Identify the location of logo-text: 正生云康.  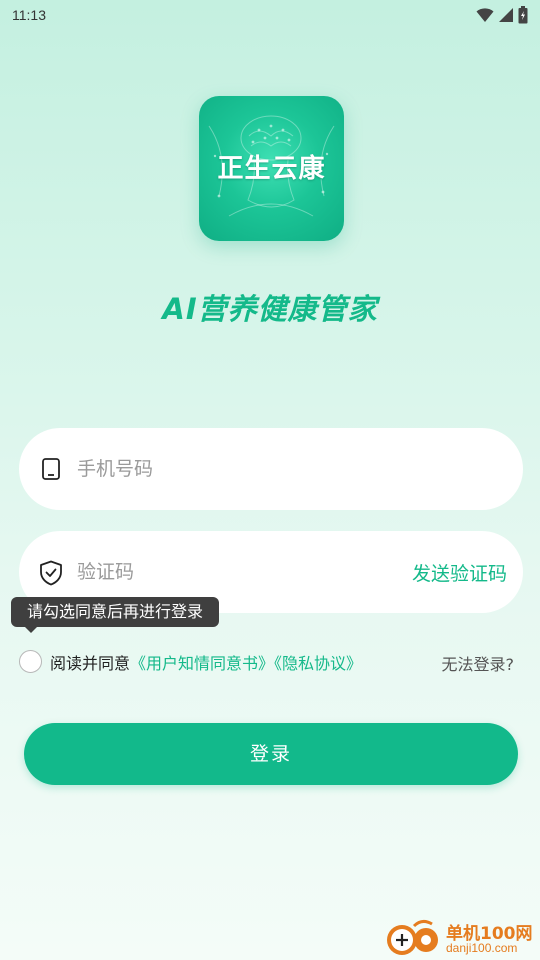
(271, 169).